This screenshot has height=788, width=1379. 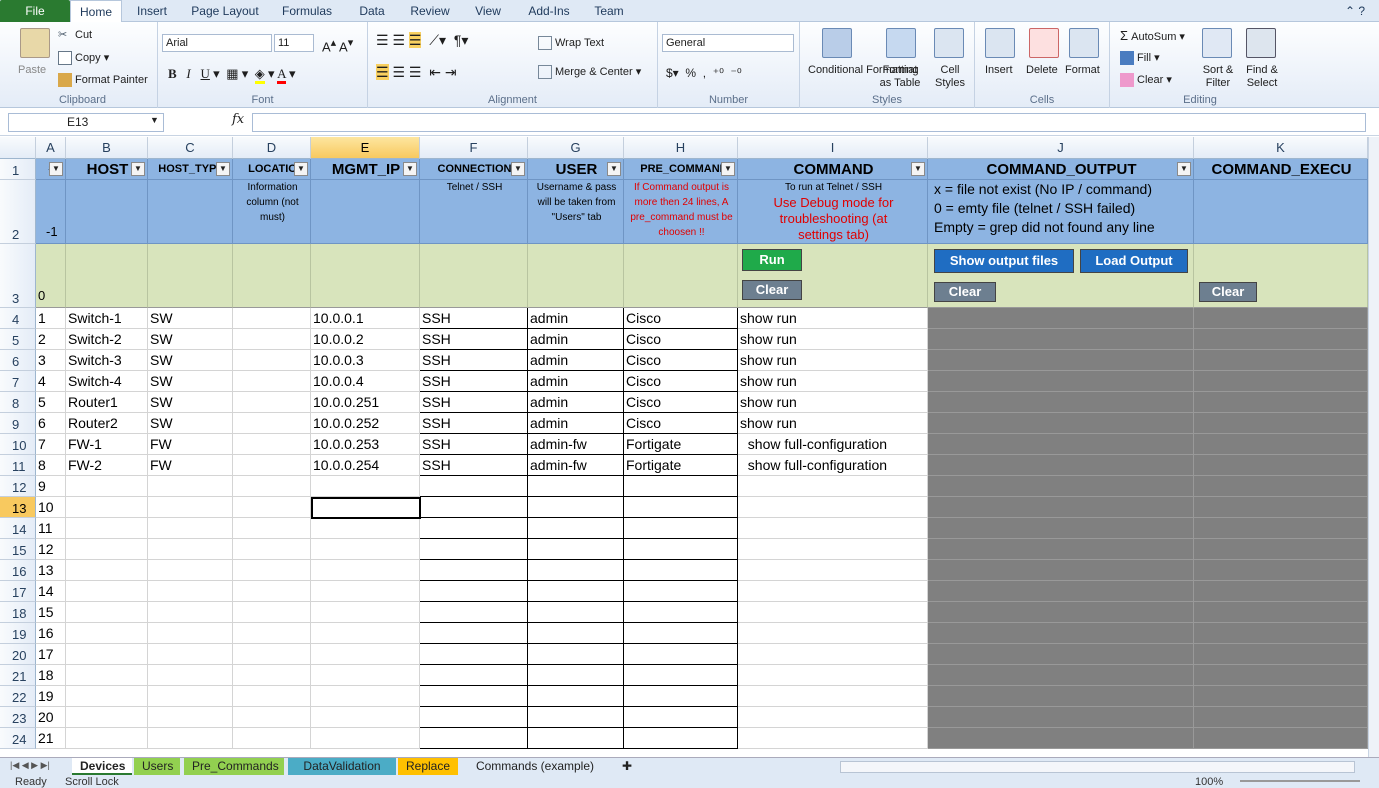 What do you see at coordinates (576, 528) in the screenshot?
I see `cell-g14` at bounding box center [576, 528].